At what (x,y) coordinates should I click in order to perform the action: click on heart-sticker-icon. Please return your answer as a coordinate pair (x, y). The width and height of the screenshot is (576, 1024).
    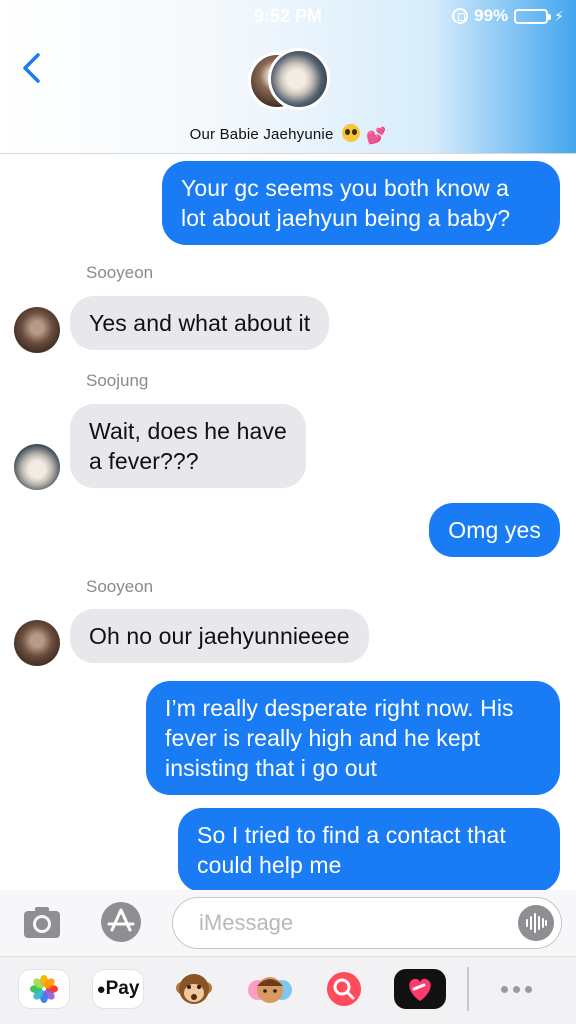
    Looking at the image, I should click on (420, 989).